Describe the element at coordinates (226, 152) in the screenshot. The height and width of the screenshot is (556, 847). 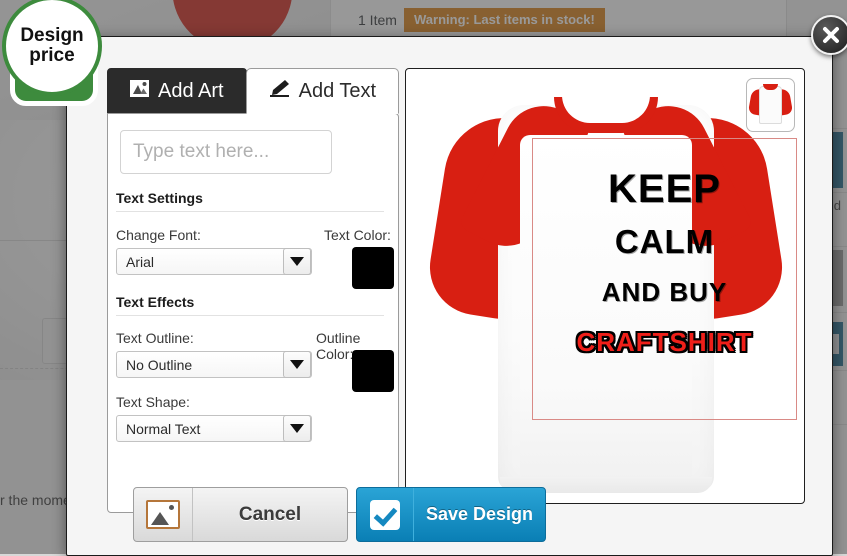
I see `text-input` at that location.